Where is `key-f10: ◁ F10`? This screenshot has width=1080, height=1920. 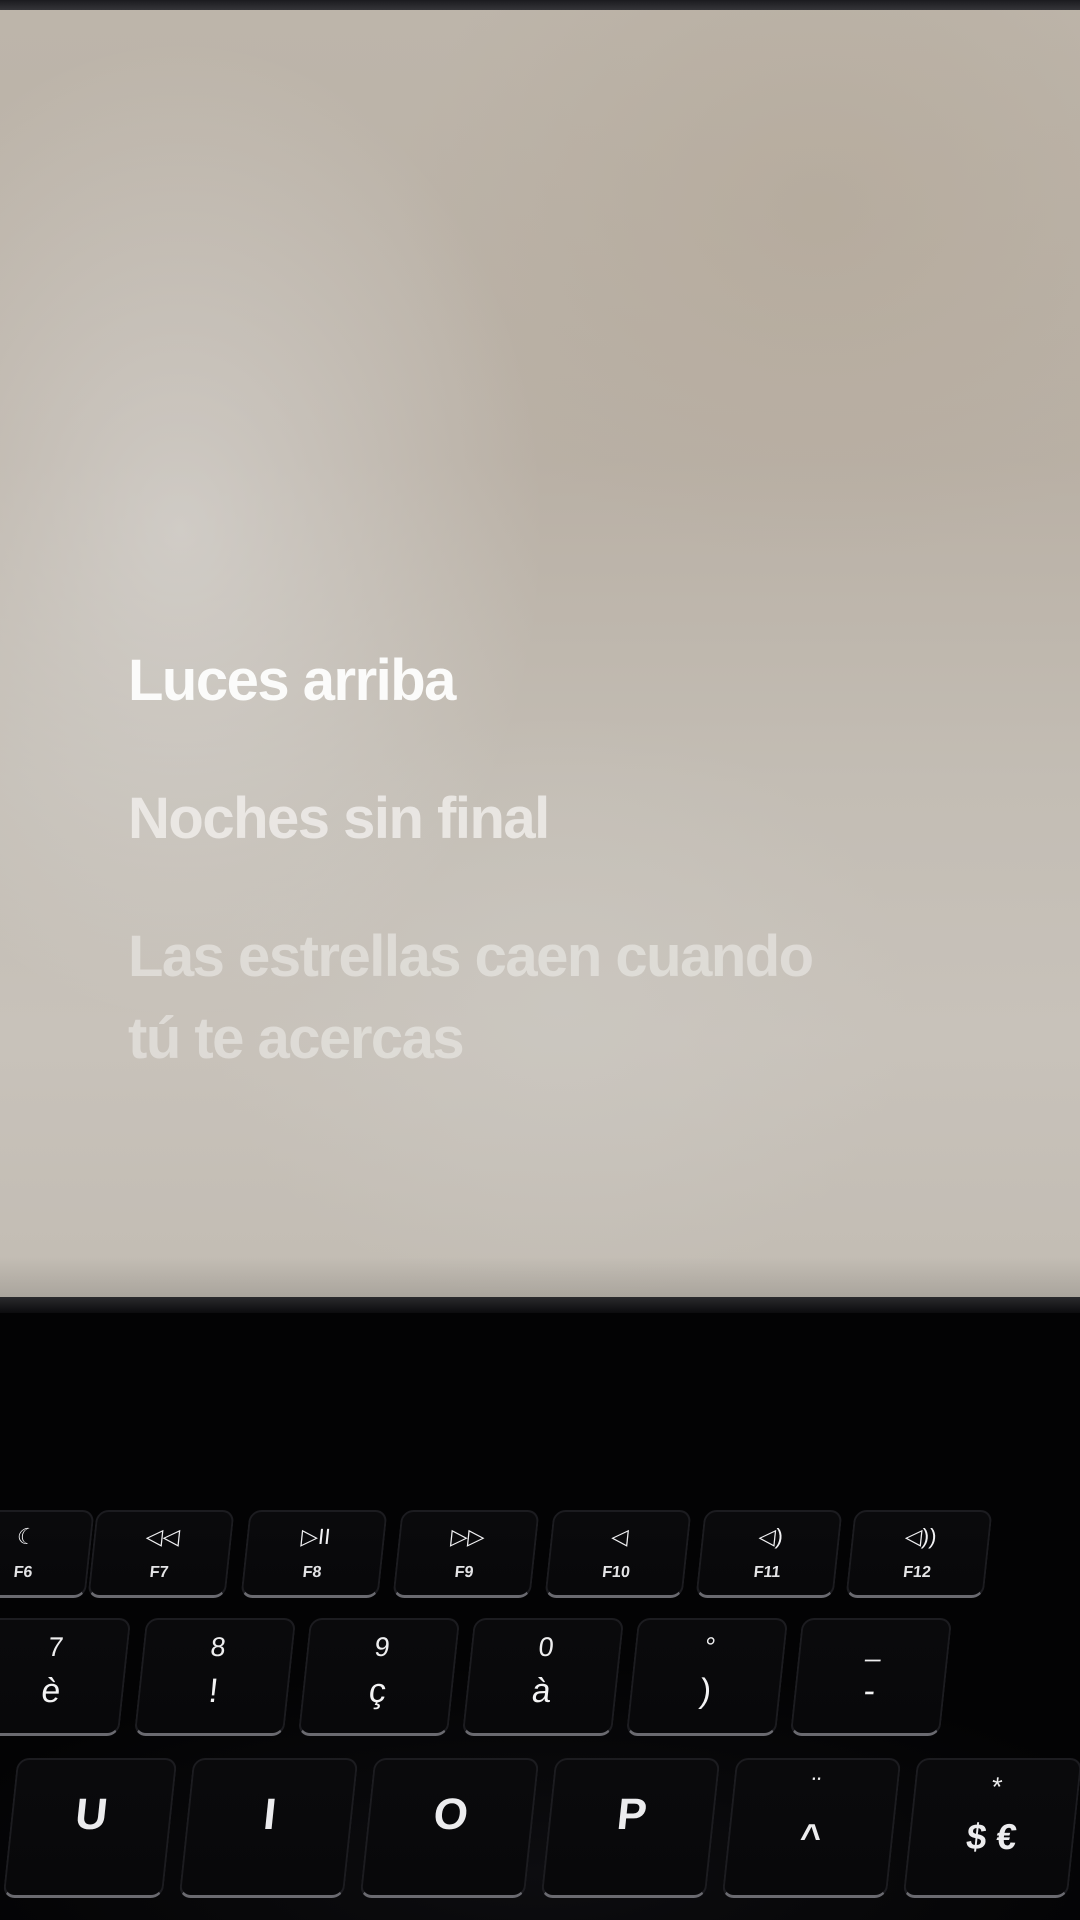
key-f10: ◁ F10 is located at coordinates (618, 1554).